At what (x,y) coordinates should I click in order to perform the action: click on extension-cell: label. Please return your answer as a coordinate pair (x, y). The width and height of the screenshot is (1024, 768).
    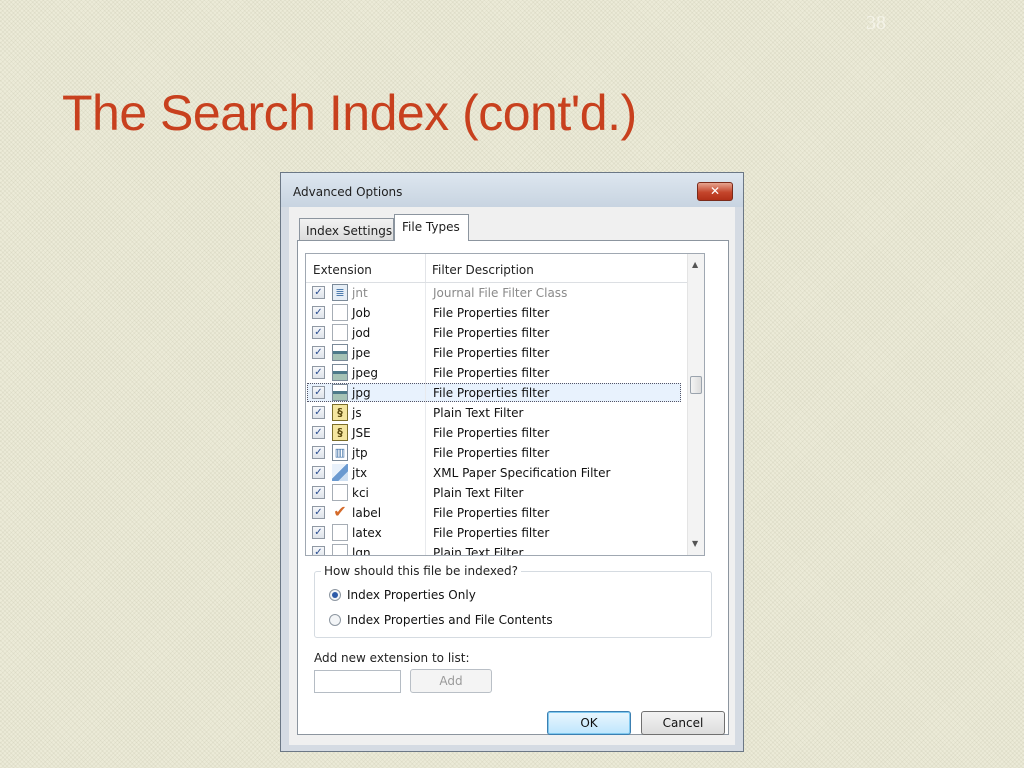
    Looking at the image, I should click on (367, 513).